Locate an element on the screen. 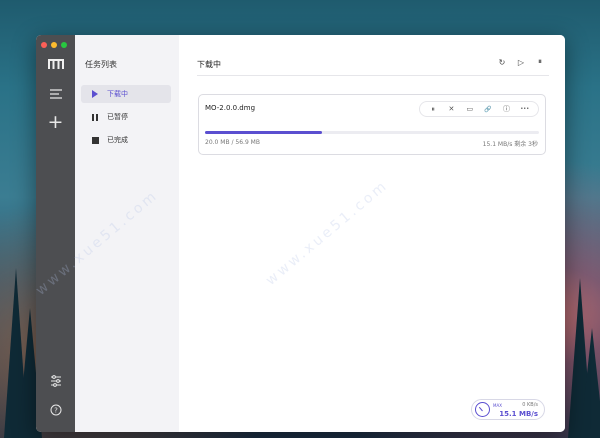 The height and width of the screenshot is (438, 600). help-icon: ? is located at coordinates (55, 410).